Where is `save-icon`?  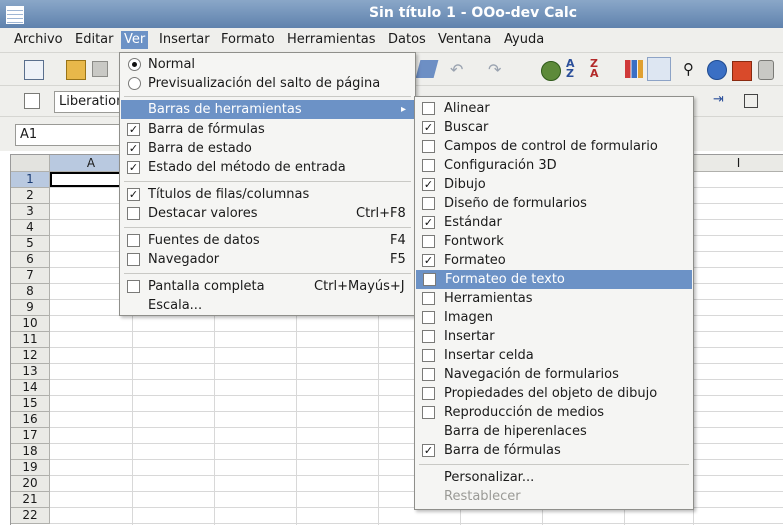
save-icon is located at coordinates (100, 69).